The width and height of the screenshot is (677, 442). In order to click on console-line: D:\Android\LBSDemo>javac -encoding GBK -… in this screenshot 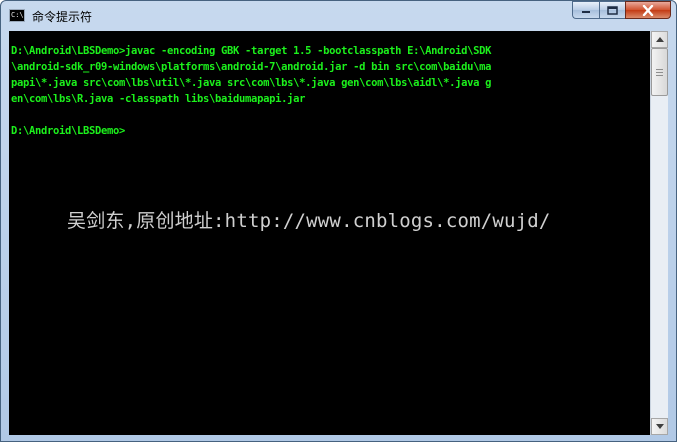, I will do `click(251, 51)`.